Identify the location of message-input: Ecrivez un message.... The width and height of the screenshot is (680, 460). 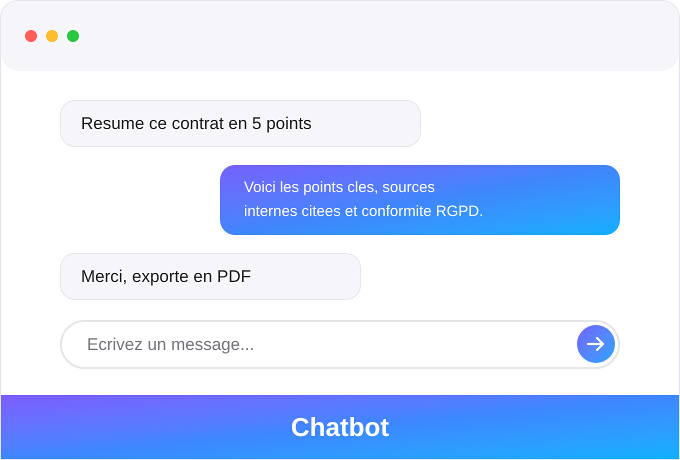
(340, 344).